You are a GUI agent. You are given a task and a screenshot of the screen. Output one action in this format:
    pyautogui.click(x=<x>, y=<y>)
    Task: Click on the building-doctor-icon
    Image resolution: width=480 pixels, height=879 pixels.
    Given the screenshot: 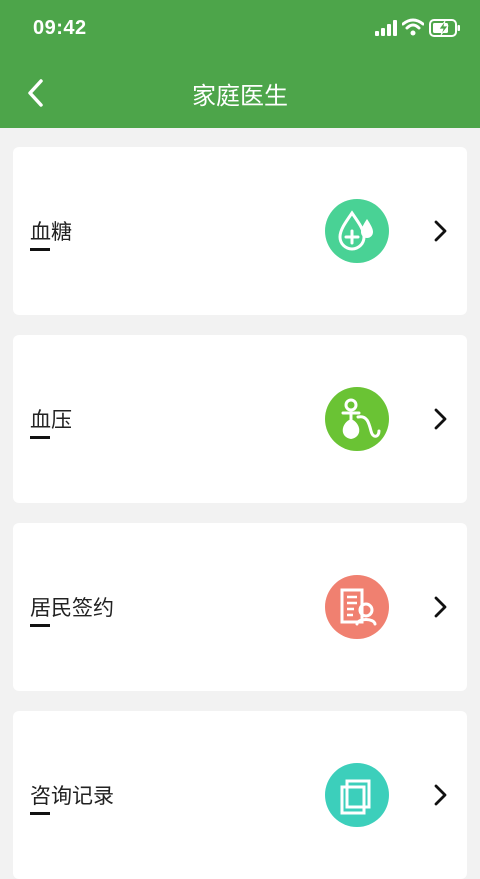 What is the action you would take?
    pyautogui.click(x=357, y=607)
    